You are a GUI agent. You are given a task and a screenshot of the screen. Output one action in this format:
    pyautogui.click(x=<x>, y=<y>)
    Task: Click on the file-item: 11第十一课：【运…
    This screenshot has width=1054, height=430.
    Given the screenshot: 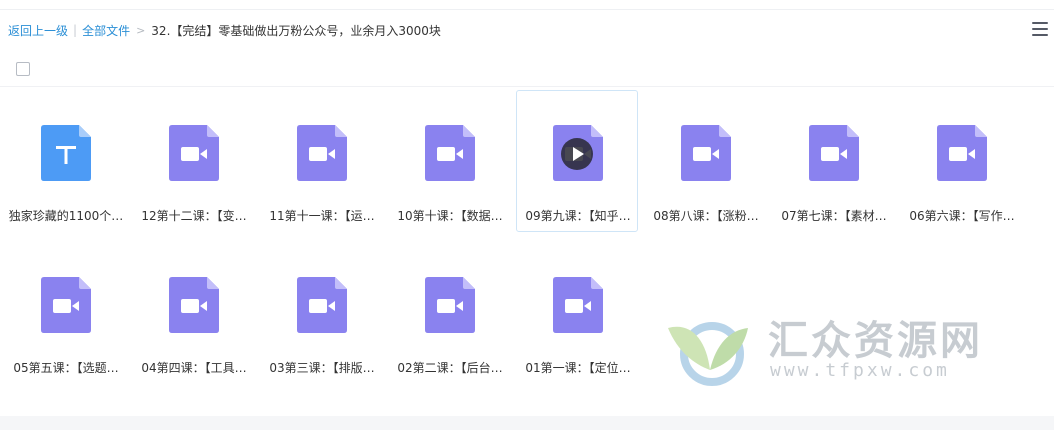 What is the action you would take?
    pyautogui.click(x=321, y=161)
    